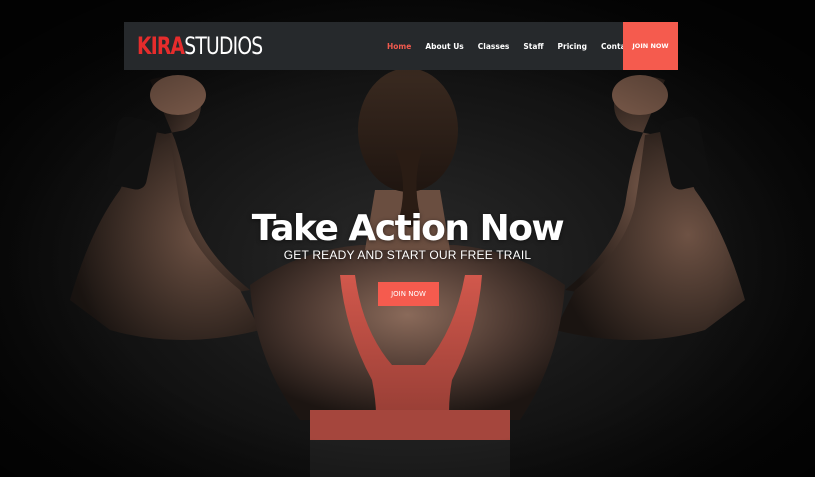  Describe the element at coordinates (223, 46) in the screenshot. I see `logo-studios: STUDIOS` at that location.